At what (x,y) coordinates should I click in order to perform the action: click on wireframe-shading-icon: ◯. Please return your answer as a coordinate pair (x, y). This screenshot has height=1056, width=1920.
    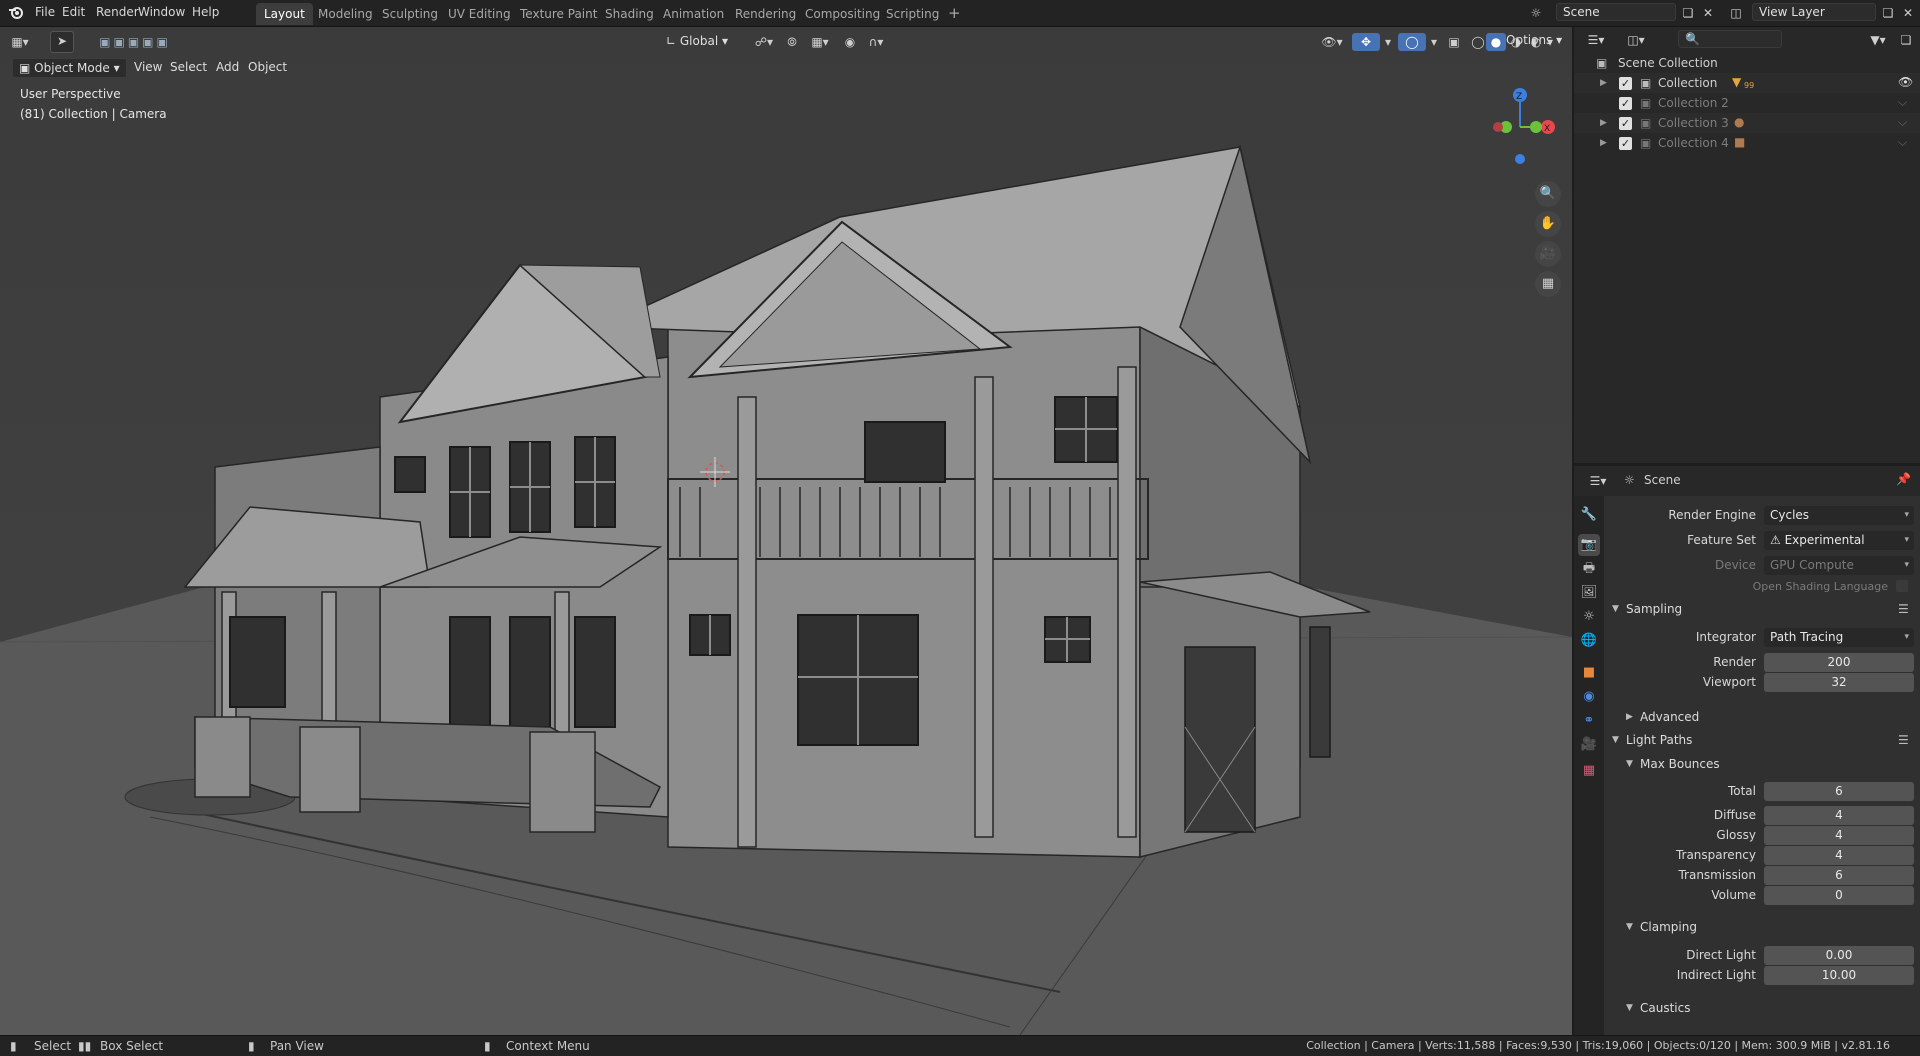
    Looking at the image, I should click on (1478, 42).